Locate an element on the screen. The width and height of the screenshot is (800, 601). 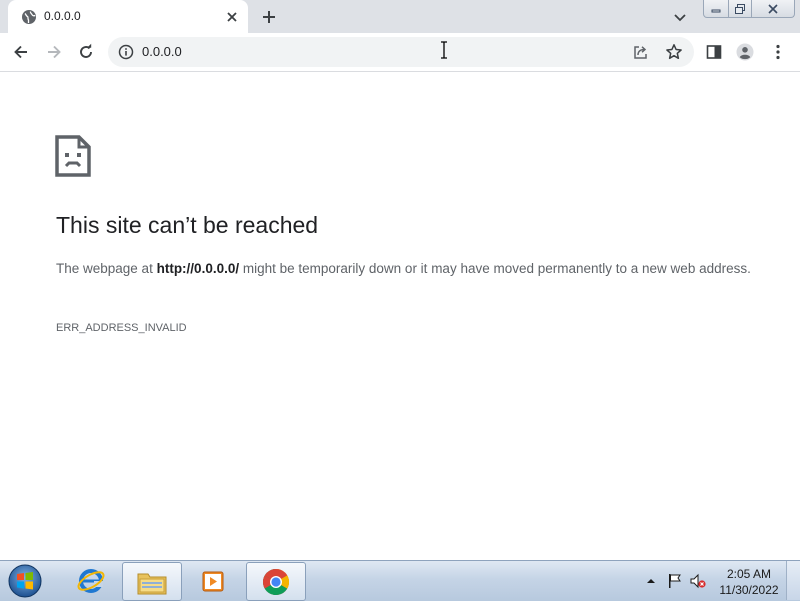
window-controls is located at coordinates (749, 9).